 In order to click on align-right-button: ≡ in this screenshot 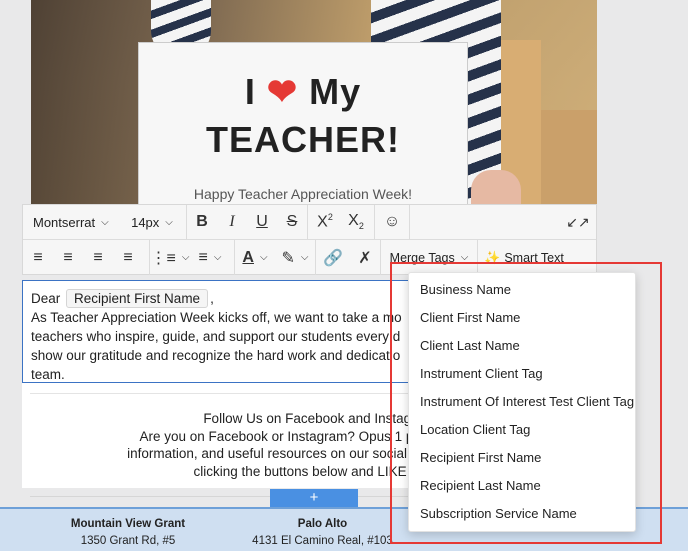, I will do `click(98, 257)`.